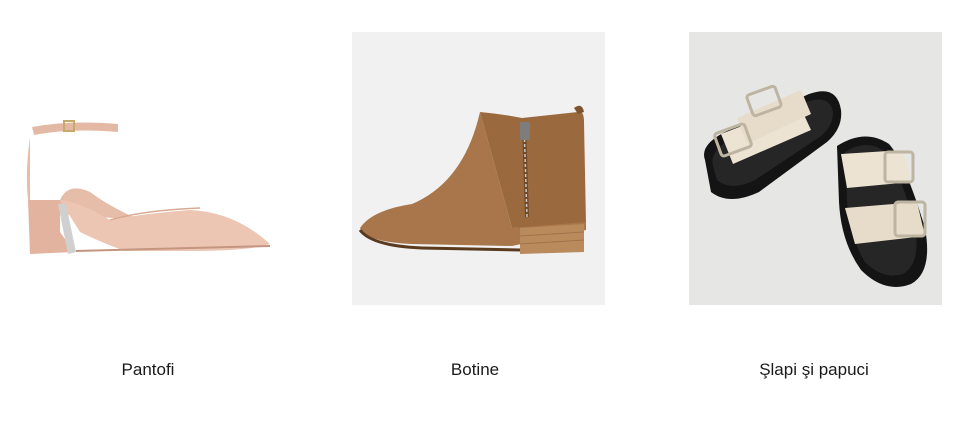  I want to click on ankle-boot-icon, so click(472, 179).